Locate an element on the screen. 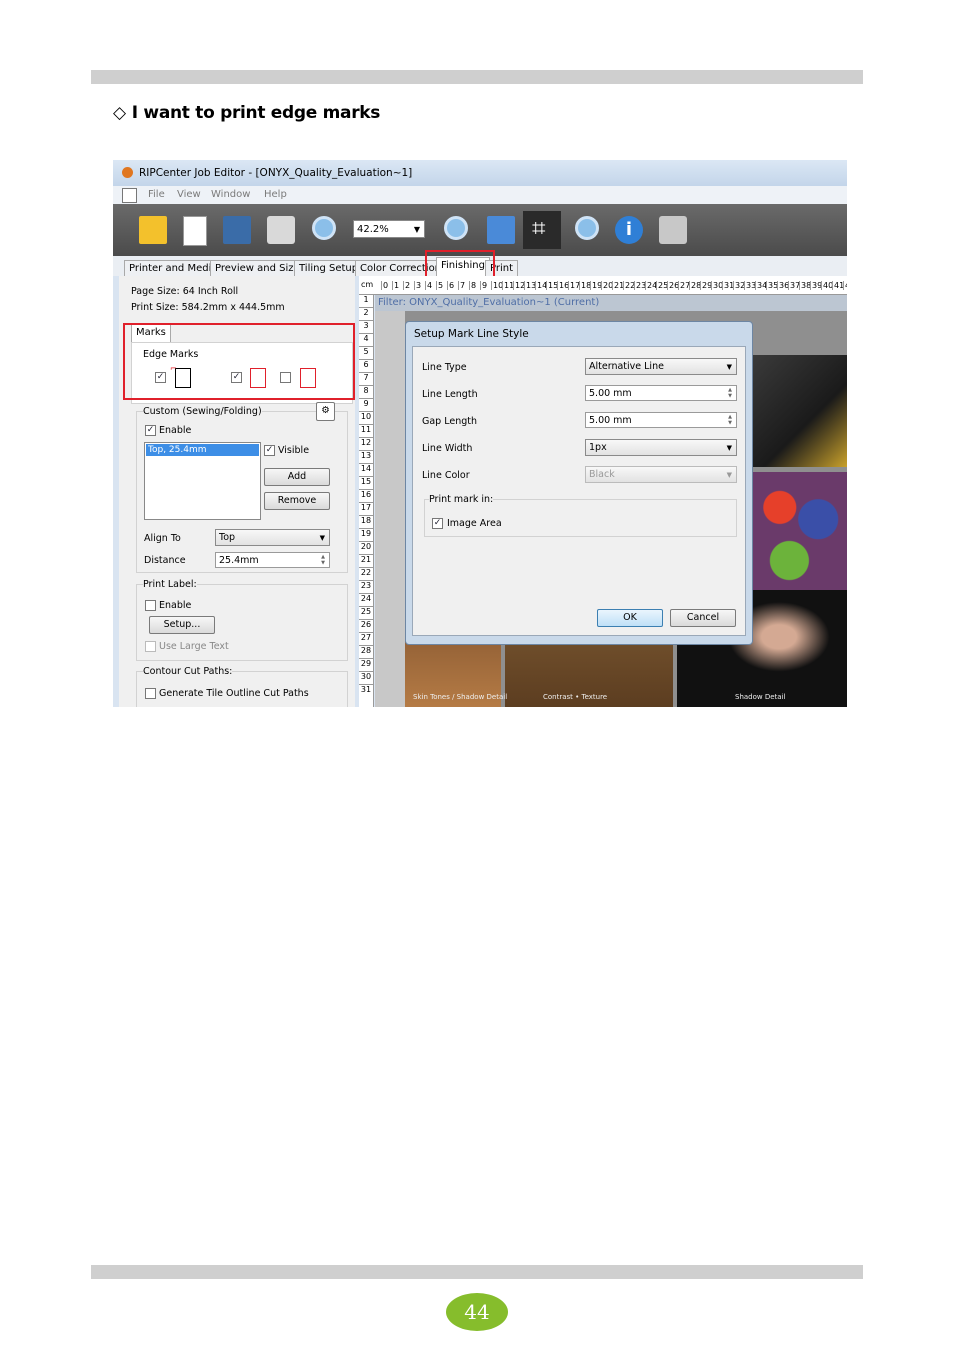 The image size is (954, 1349). zoom-value: 42.2% is located at coordinates (373, 229).